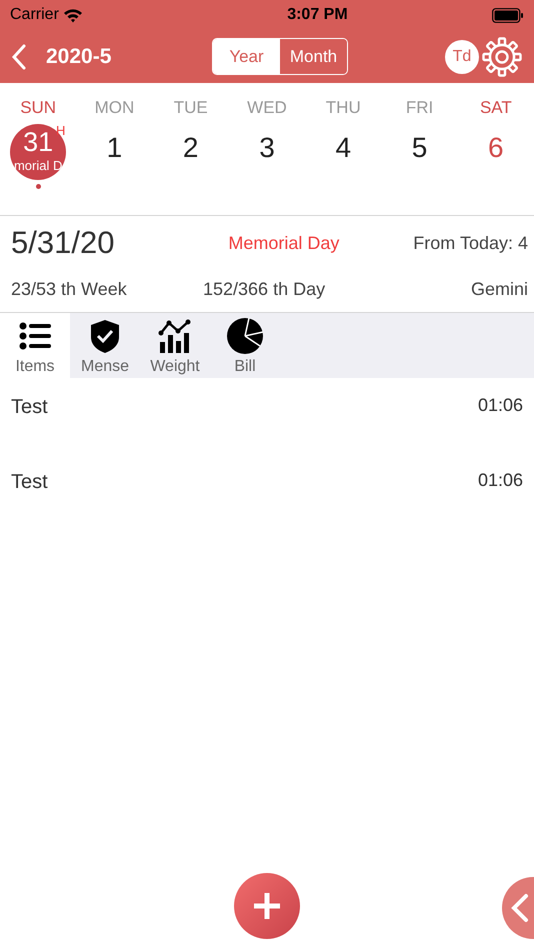 The image size is (534, 950). I want to click on day-number: 1, so click(114, 171).